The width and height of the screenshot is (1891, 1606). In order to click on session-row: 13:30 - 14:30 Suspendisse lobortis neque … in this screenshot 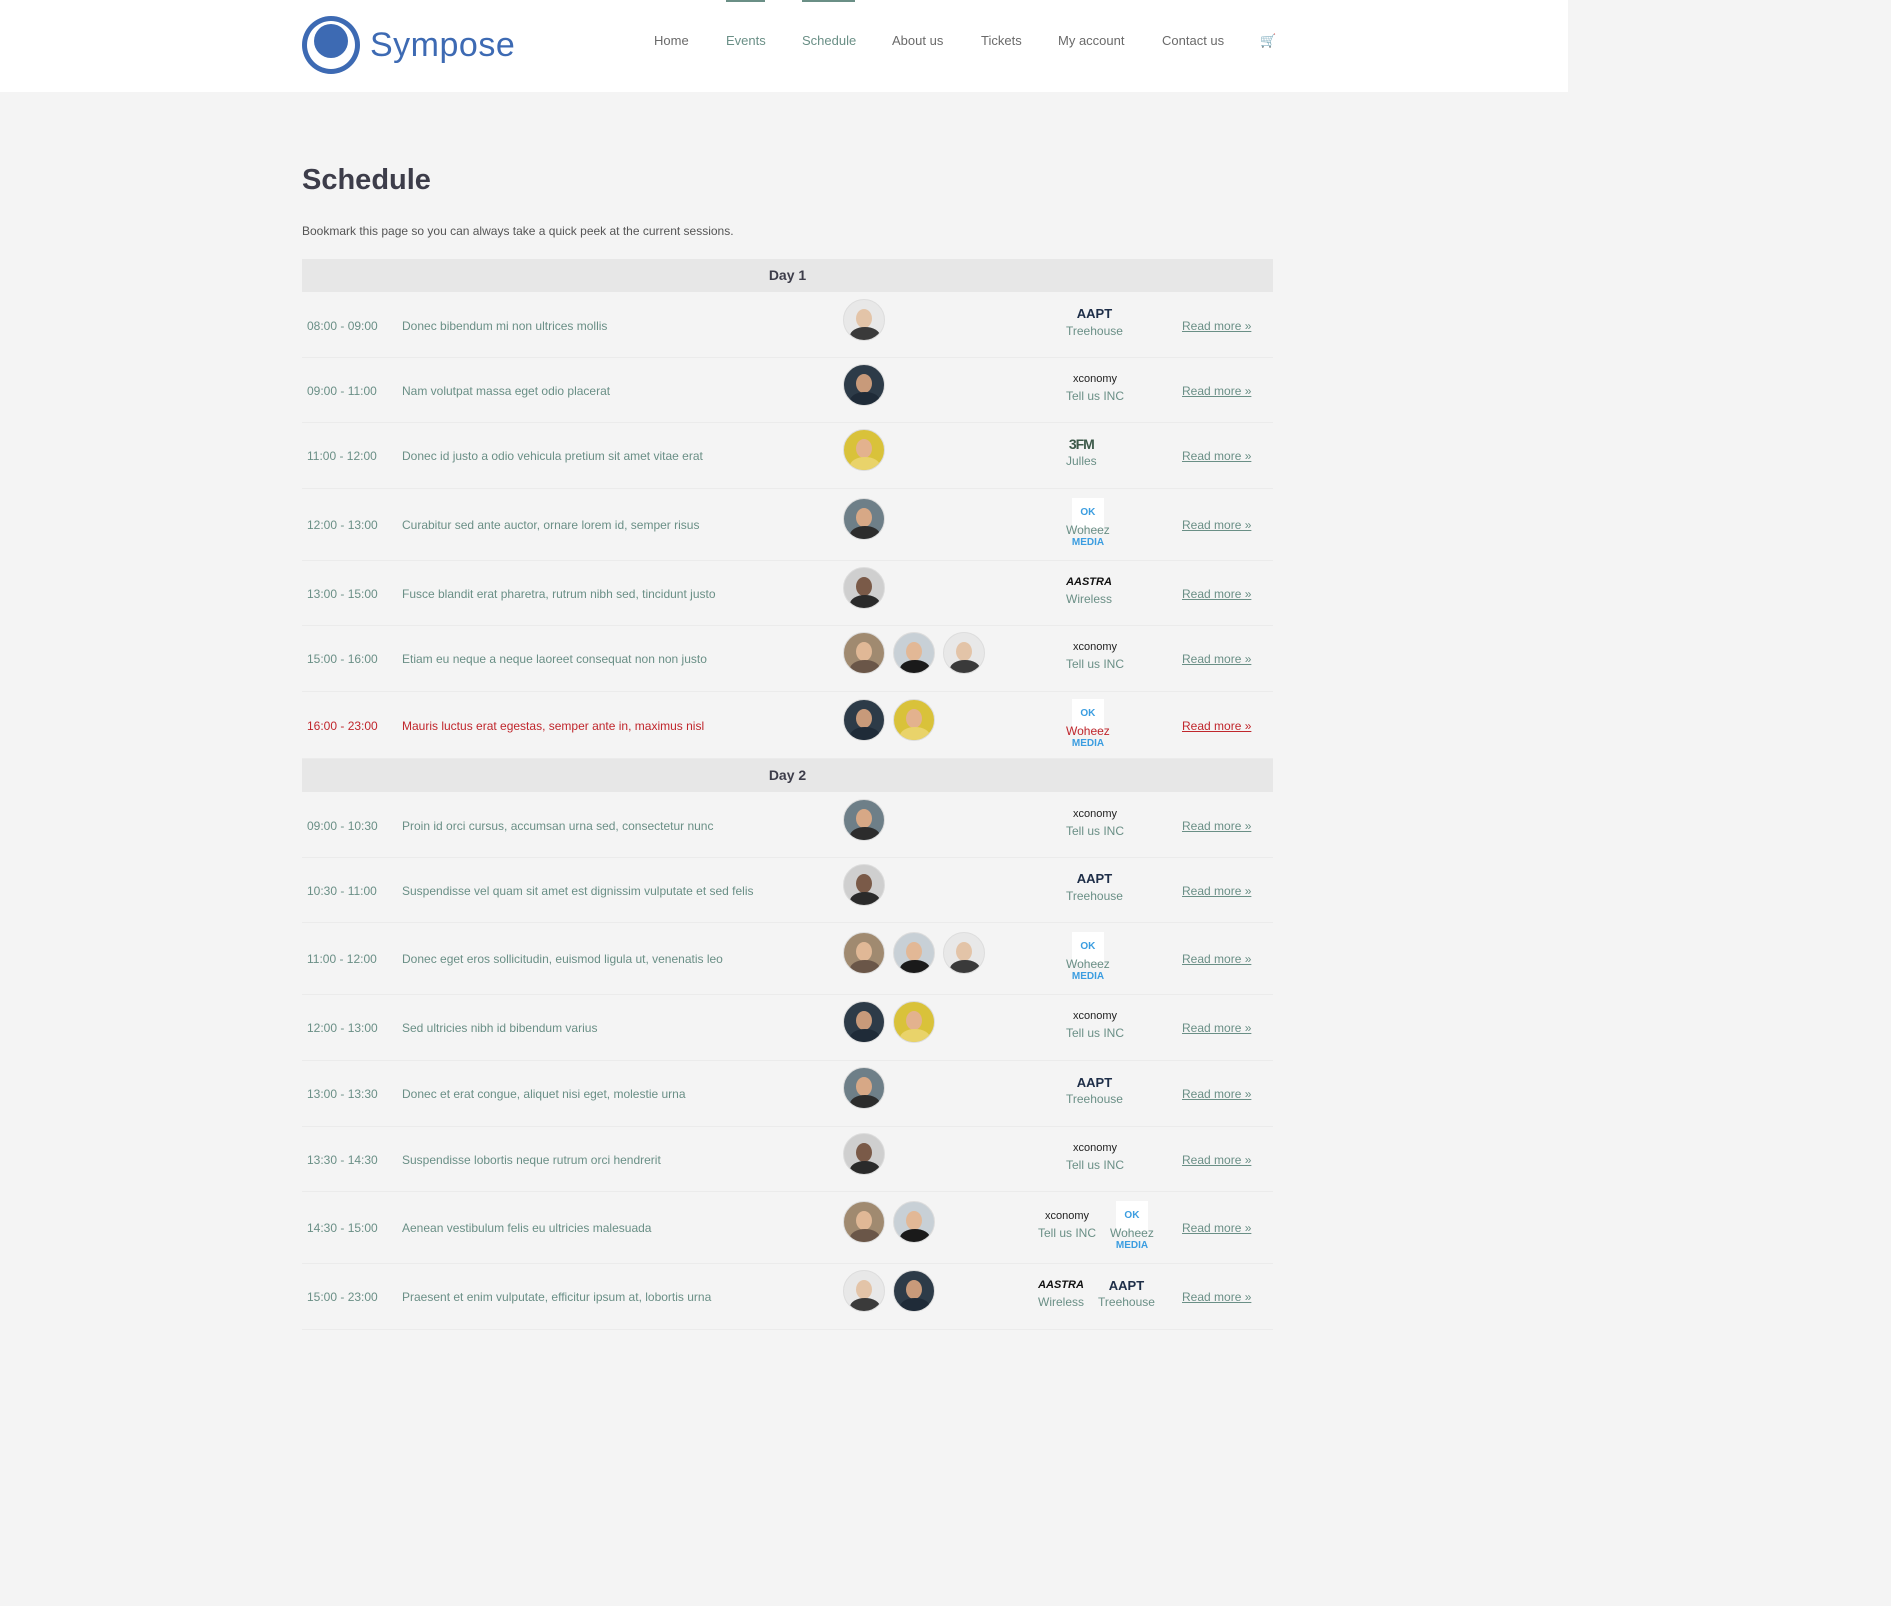, I will do `click(787, 1159)`.